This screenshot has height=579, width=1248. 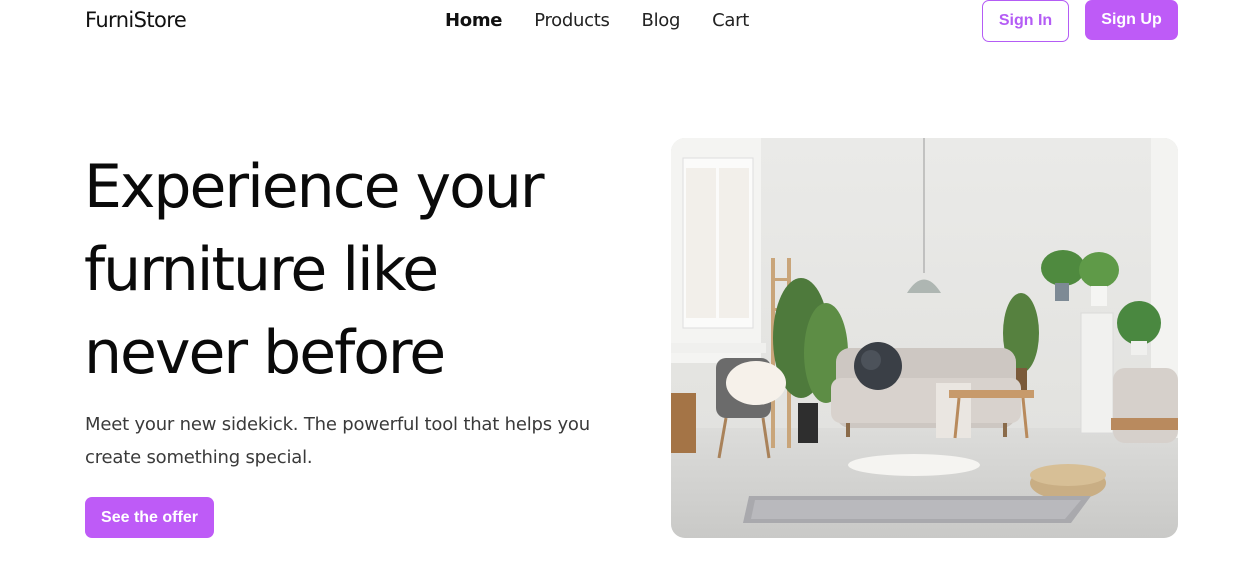 I want to click on nav-products: Products, so click(x=572, y=20).